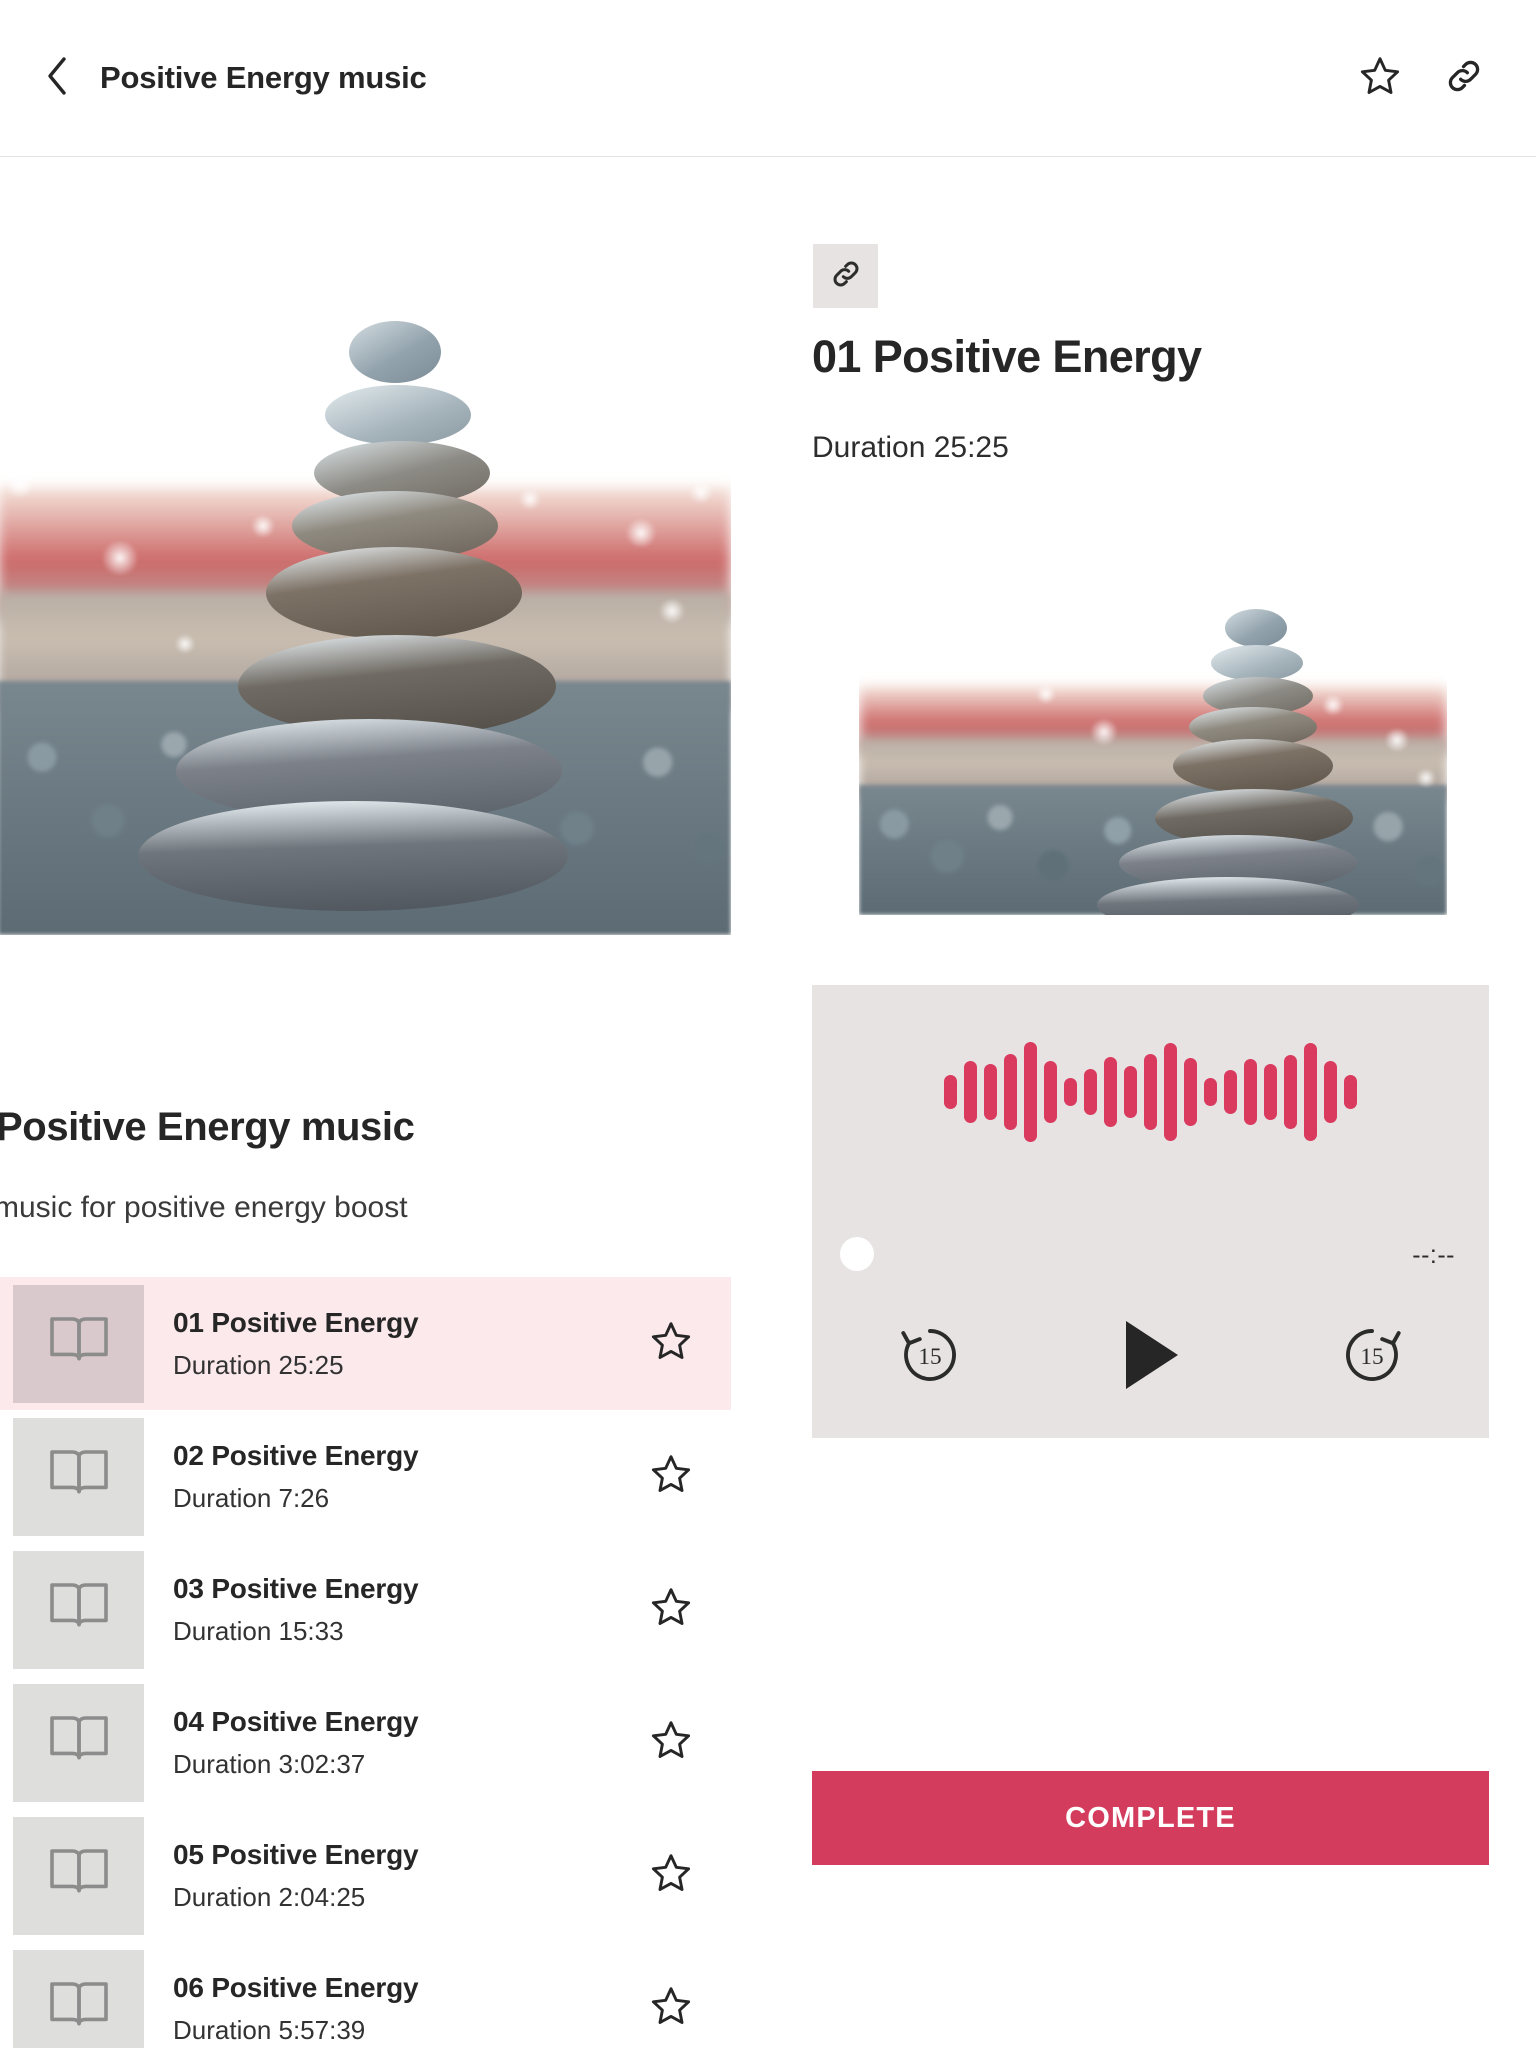 Image resolution: width=1536 pixels, height=2048 pixels. I want to click on track-info: 02 Positive Energy Duration 7:26, so click(407, 1477).